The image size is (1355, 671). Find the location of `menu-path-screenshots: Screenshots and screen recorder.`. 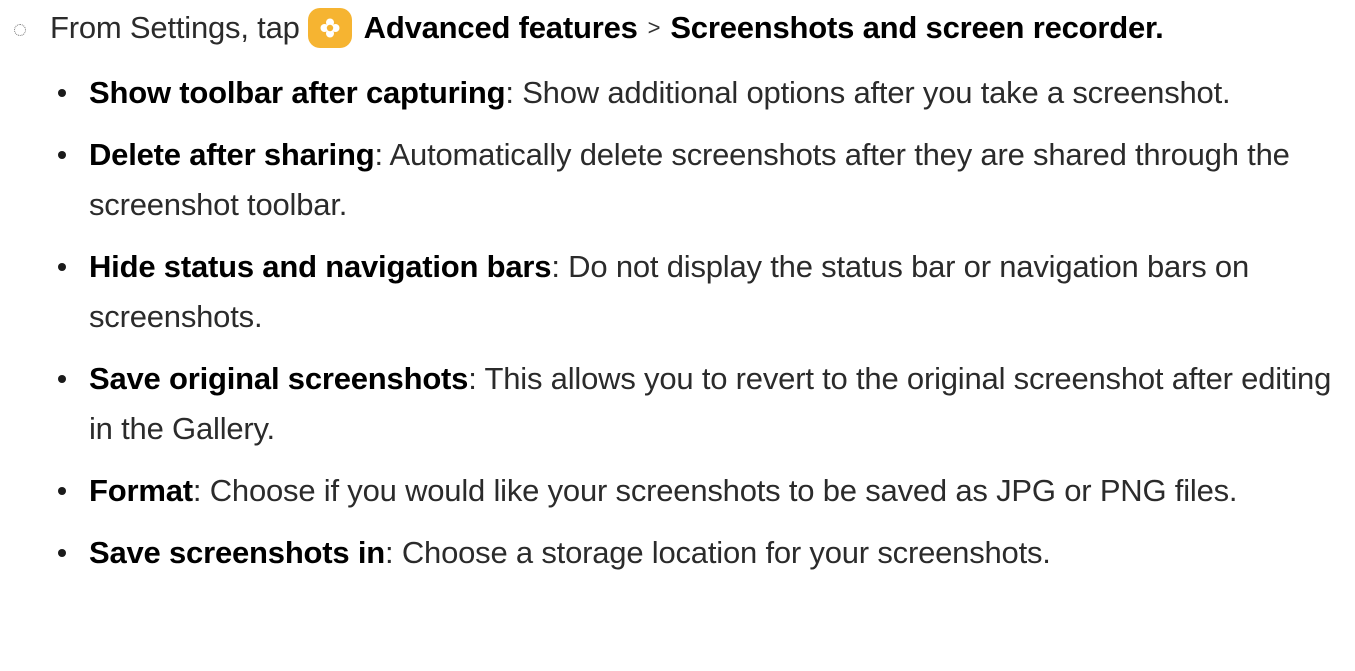

menu-path-screenshots: Screenshots and screen recorder. is located at coordinates (917, 27).